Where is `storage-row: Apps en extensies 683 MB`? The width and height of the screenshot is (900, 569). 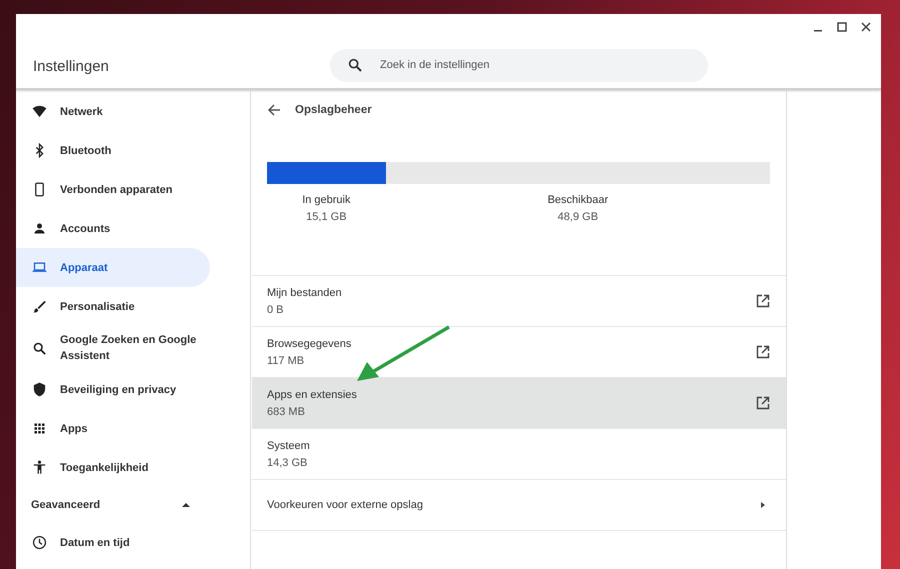
storage-row: Apps en extensies 683 MB is located at coordinates (519, 403).